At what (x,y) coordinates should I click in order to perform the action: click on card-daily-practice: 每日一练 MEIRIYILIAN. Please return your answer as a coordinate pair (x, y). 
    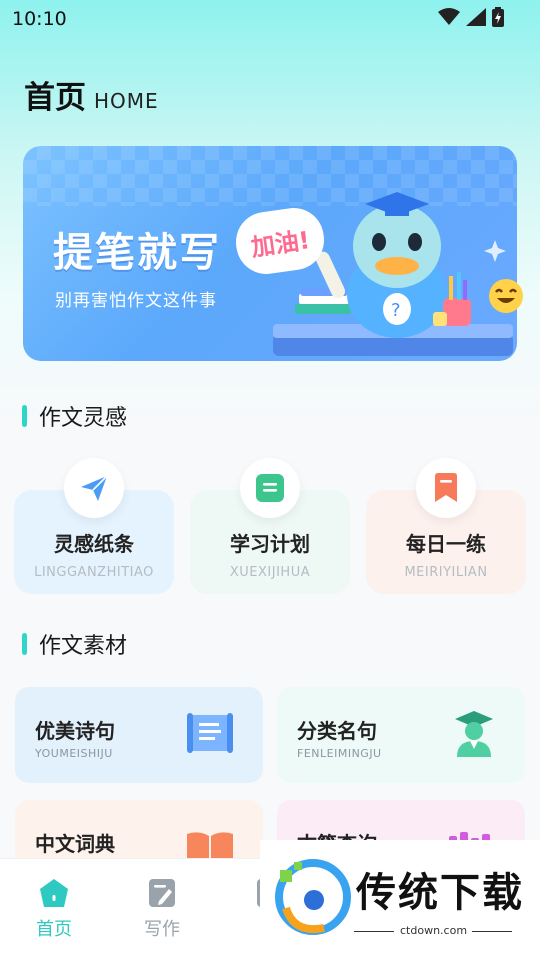
    Looking at the image, I should click on (446, 526).